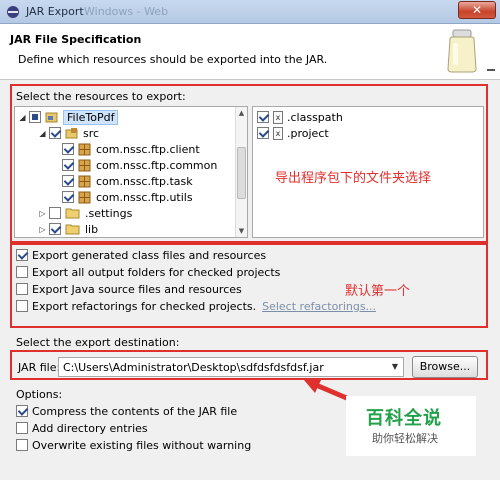  Describe the element at coordinates (144, 181) in the screenshot. I see `tree-item-label: com.nssc.ftp.task` at that location.